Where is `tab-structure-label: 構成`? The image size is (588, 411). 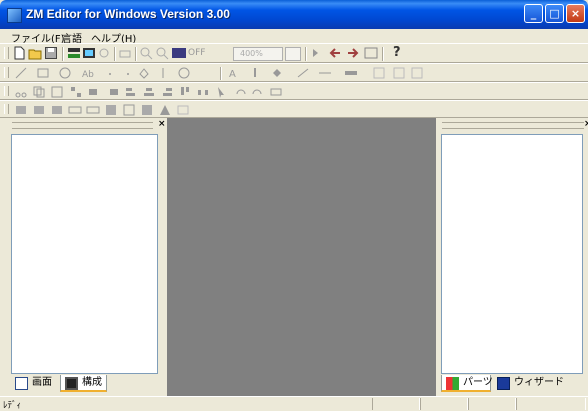 tab-structure-label: 構成 is located at coordinates (92, 382).